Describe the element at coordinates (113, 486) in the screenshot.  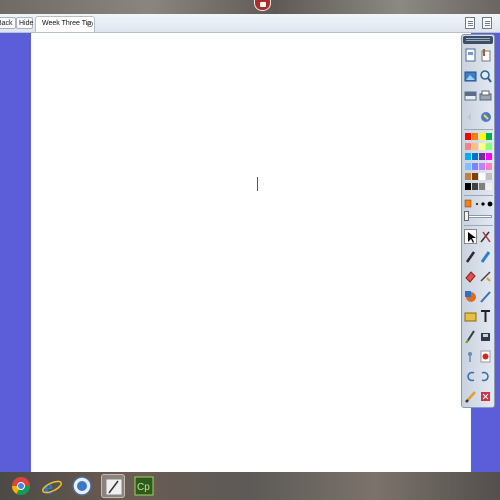
I see `whiteboard-app-icon` at that location.